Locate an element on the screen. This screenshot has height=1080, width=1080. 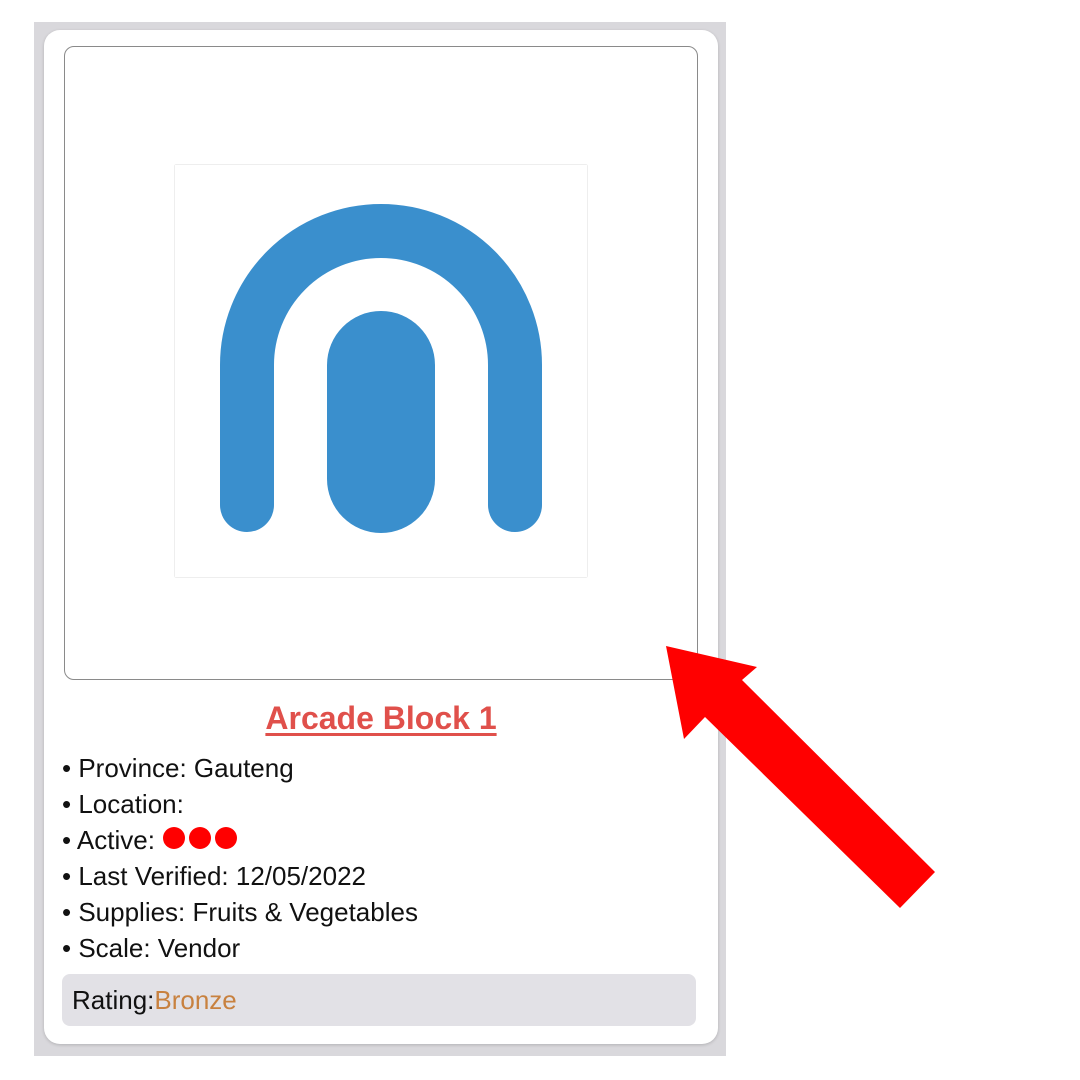
vendor-title-link: Arcade Block 1 is located at coordinates (381, 718).